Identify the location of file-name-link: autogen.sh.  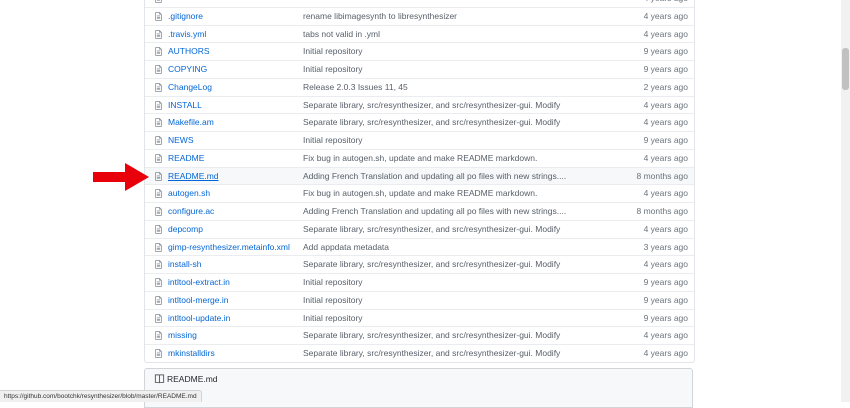
(189, 193).